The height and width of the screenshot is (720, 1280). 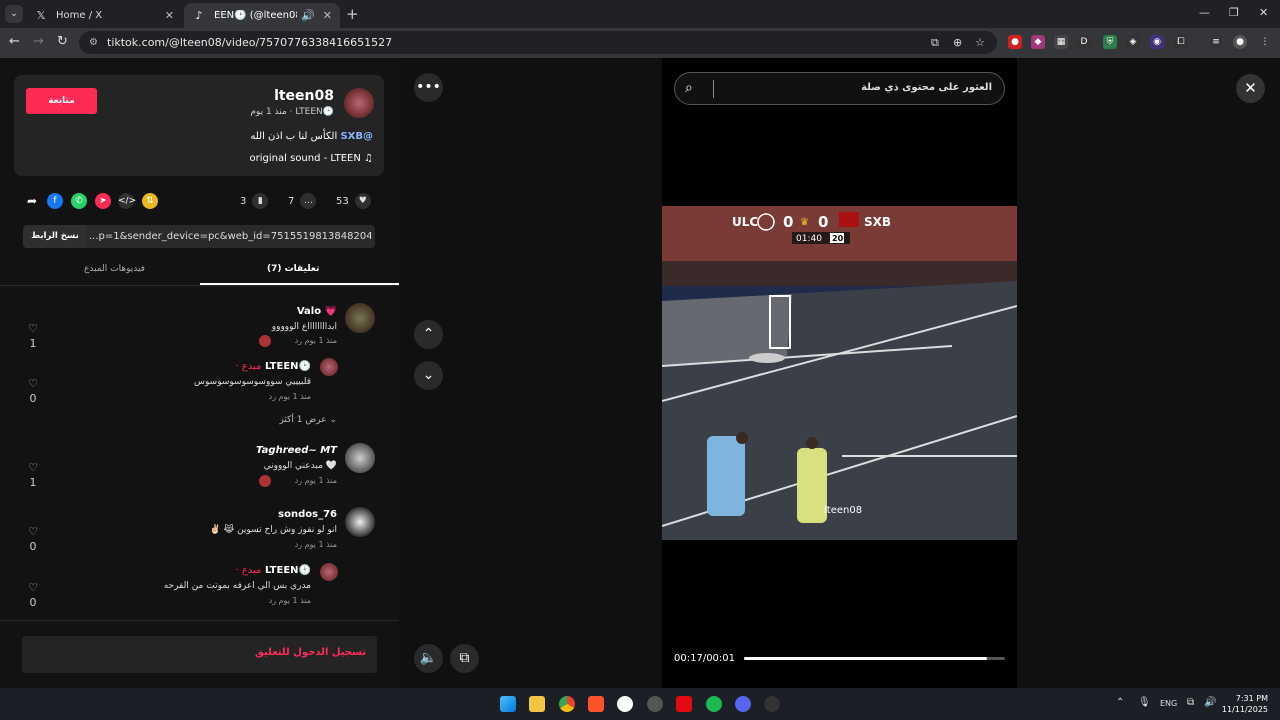 What do you see at coordinates (103, 201) in the screenshot?
I see `send-icon: ➤` at bounding box center [103, 201].